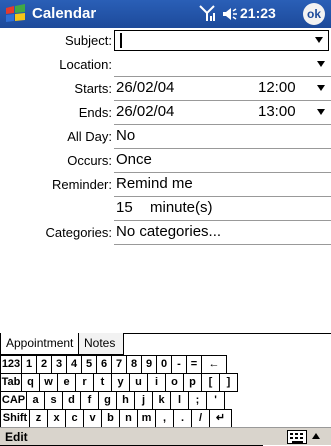 The image size is (331, 446). I want to click on key: r, so click(85, 383).